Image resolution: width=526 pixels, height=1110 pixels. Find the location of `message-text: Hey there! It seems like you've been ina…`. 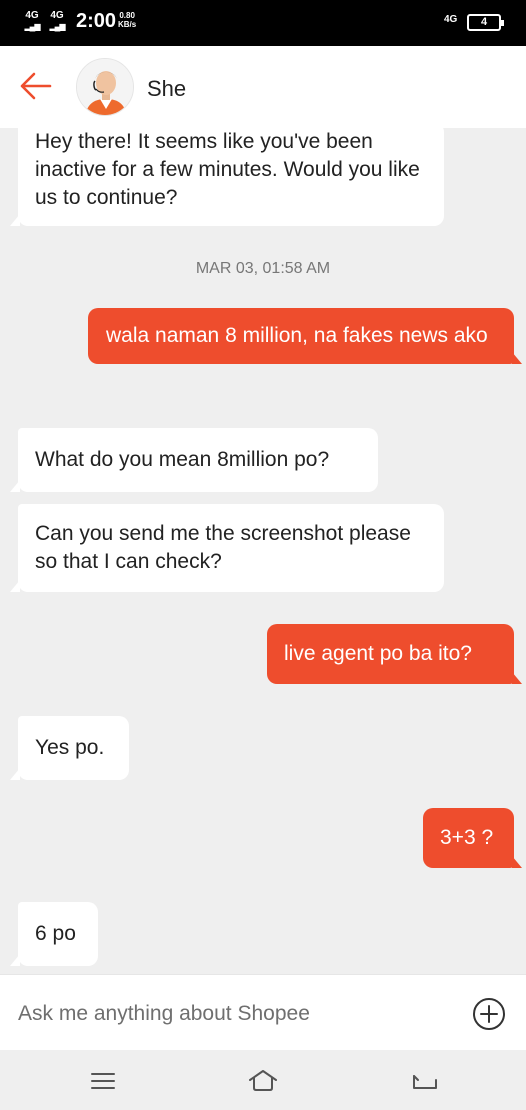

message-text: Hey there! It seems like you've been ina… is located at coordinates (227, 169).